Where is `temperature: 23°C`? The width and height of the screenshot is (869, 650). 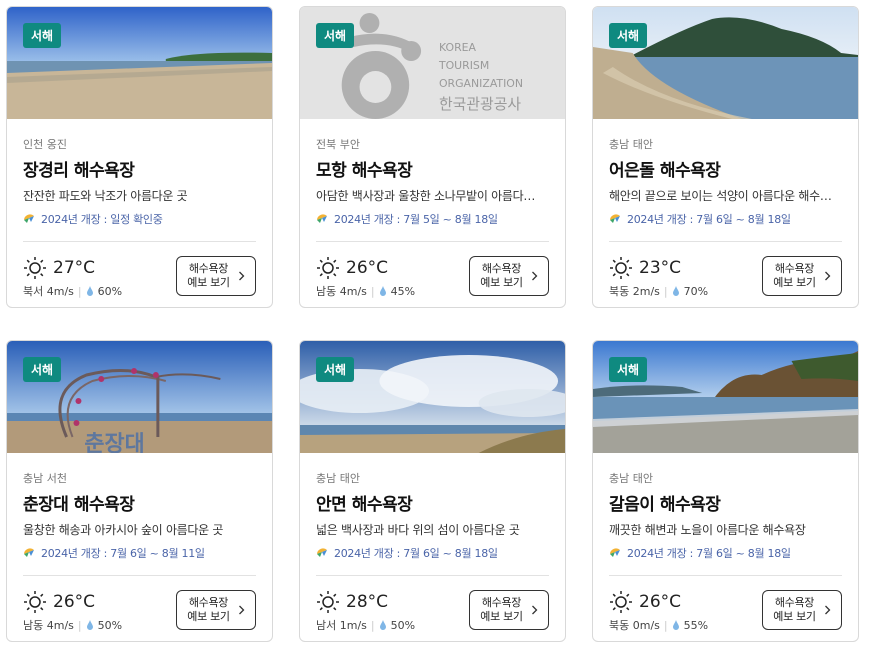
temperature: 23°C is located at coordinates (660, 268).